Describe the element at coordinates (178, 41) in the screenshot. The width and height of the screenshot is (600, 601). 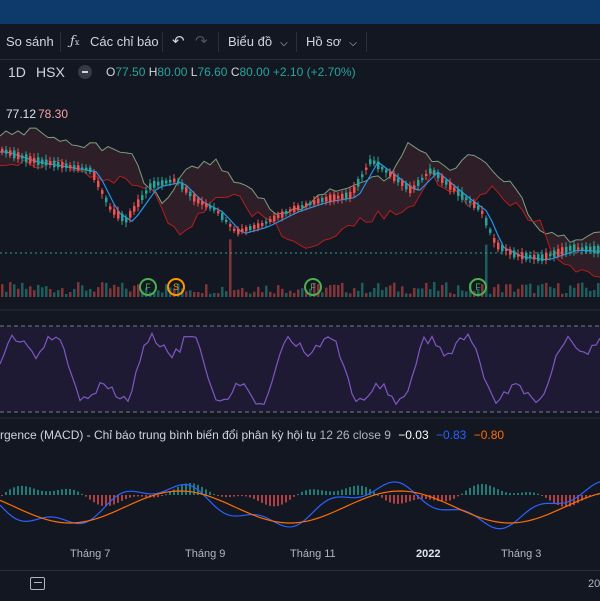
I see `undo-icon: ↶` at that location.